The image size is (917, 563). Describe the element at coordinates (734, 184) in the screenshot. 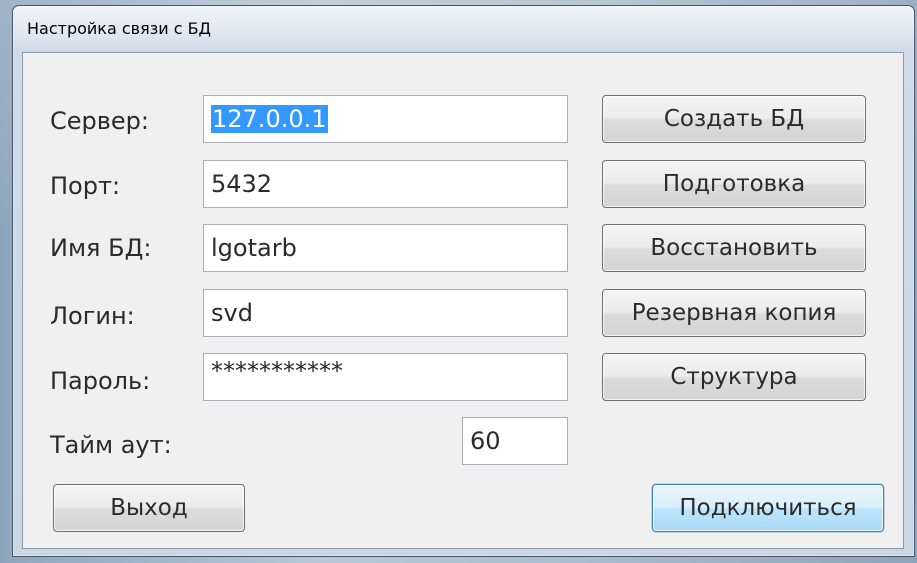

I see `prepare-button: Подготовка` at that location.